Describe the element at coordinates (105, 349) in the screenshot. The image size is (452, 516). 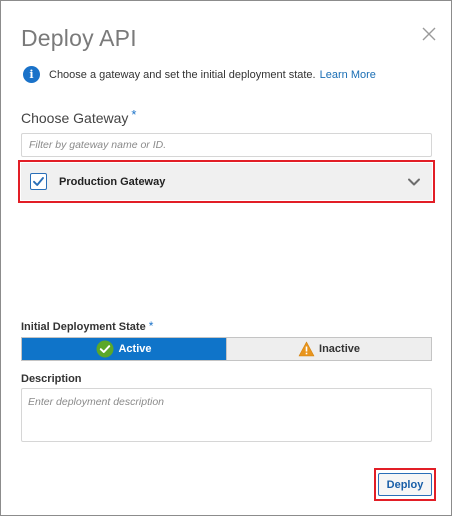
I see `check-circle-icon` at that location.